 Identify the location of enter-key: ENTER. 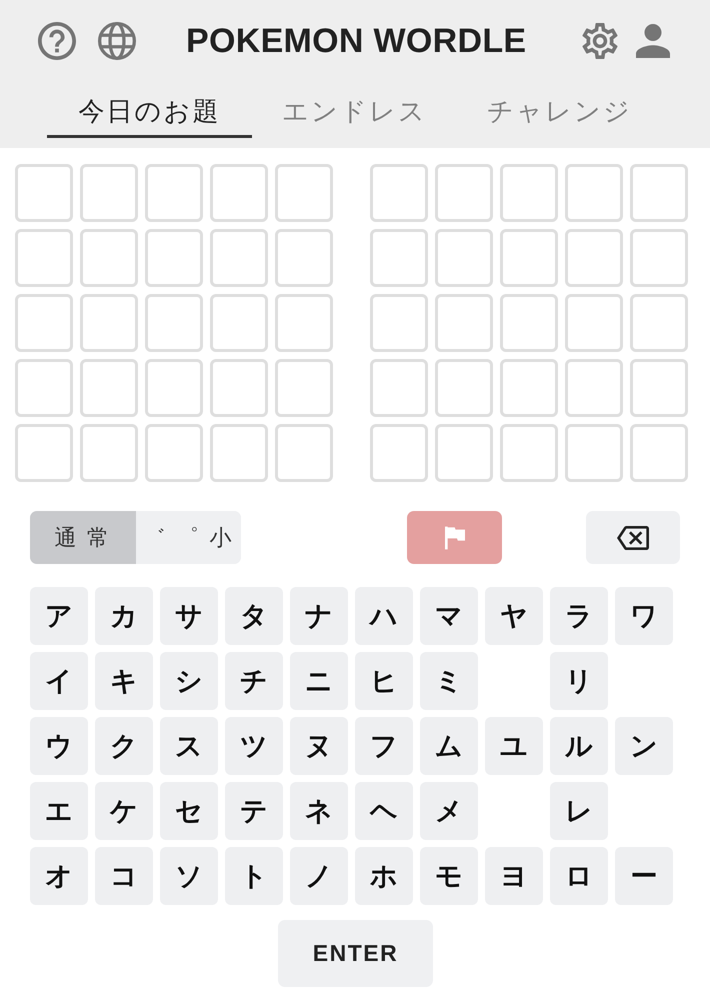
(355, 953).